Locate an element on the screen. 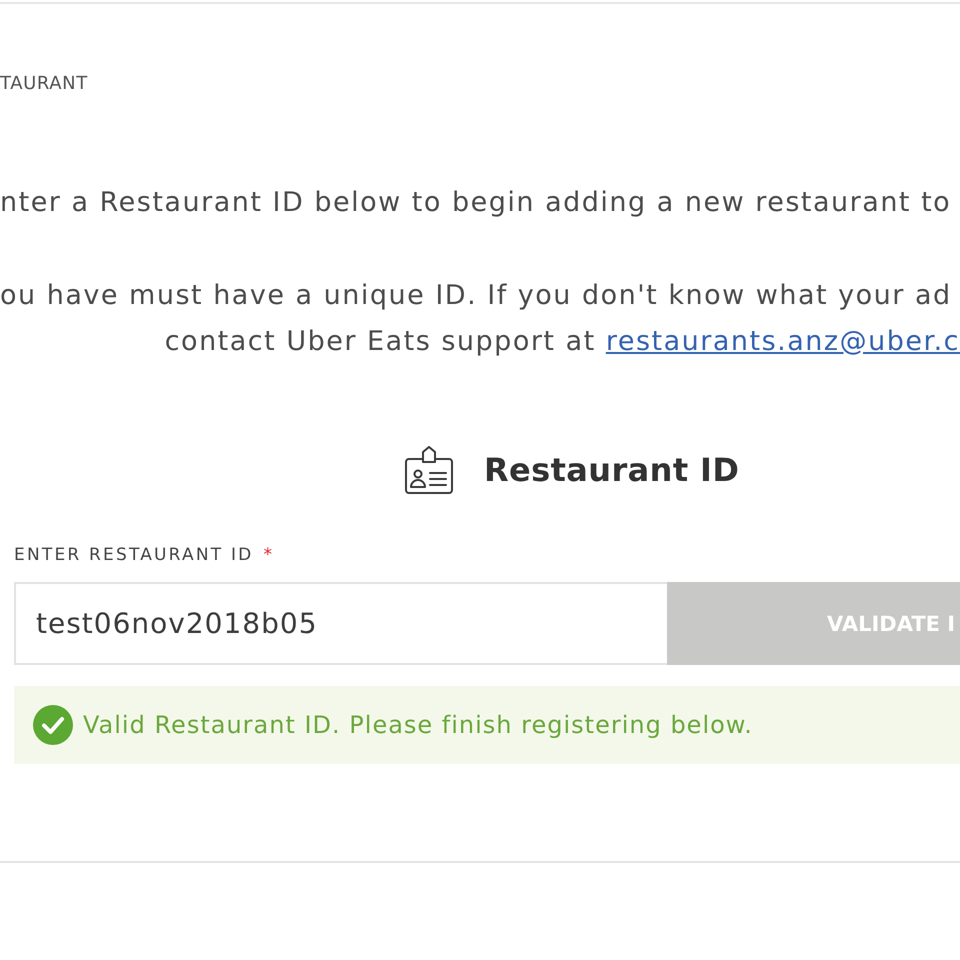  intro-text: nter a Restaurant ID below to begin adding a new restaurant to is located at coordinates (476, 203).